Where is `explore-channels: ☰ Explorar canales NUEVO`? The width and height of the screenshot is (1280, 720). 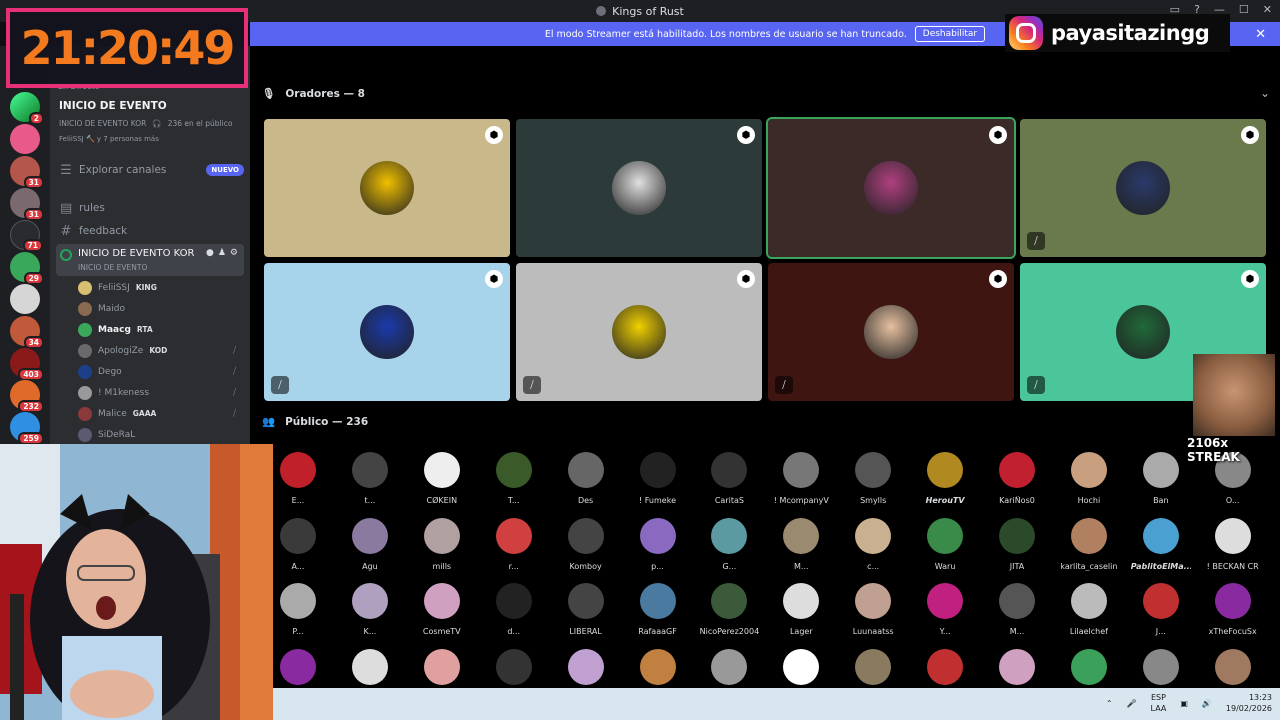 explore-channels: ☰ Explorar canales NUEVO is located at coordinates (150, 170).